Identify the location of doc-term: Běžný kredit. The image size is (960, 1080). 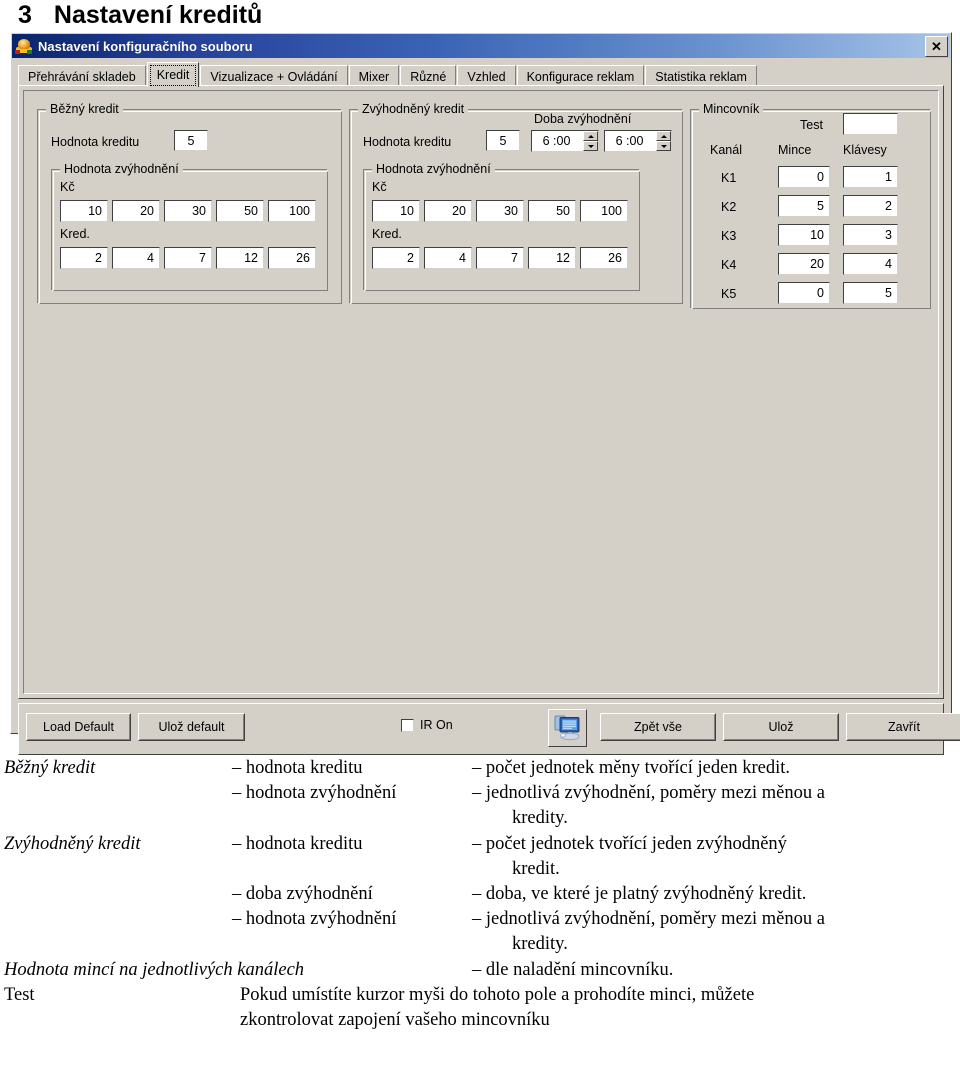
(50, 768).